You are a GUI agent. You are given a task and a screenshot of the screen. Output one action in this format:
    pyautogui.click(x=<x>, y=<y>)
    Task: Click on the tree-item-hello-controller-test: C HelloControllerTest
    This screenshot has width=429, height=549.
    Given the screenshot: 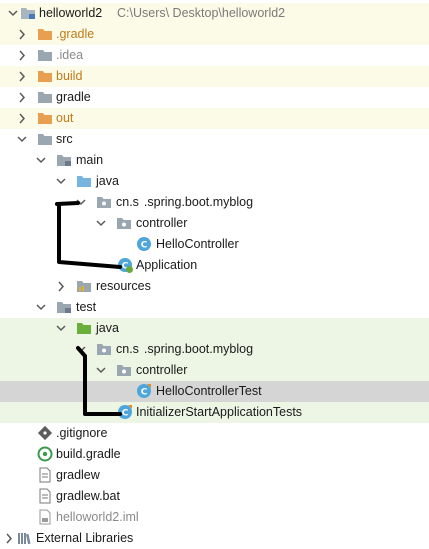 What is the action you would take?
    pyautogui.click(x=214, y=391)
    